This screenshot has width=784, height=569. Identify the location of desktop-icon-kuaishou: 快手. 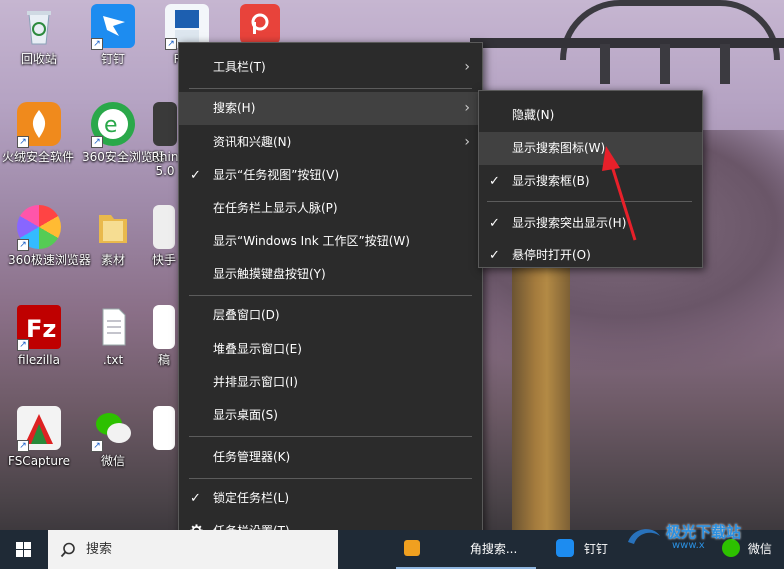
(164, 236).